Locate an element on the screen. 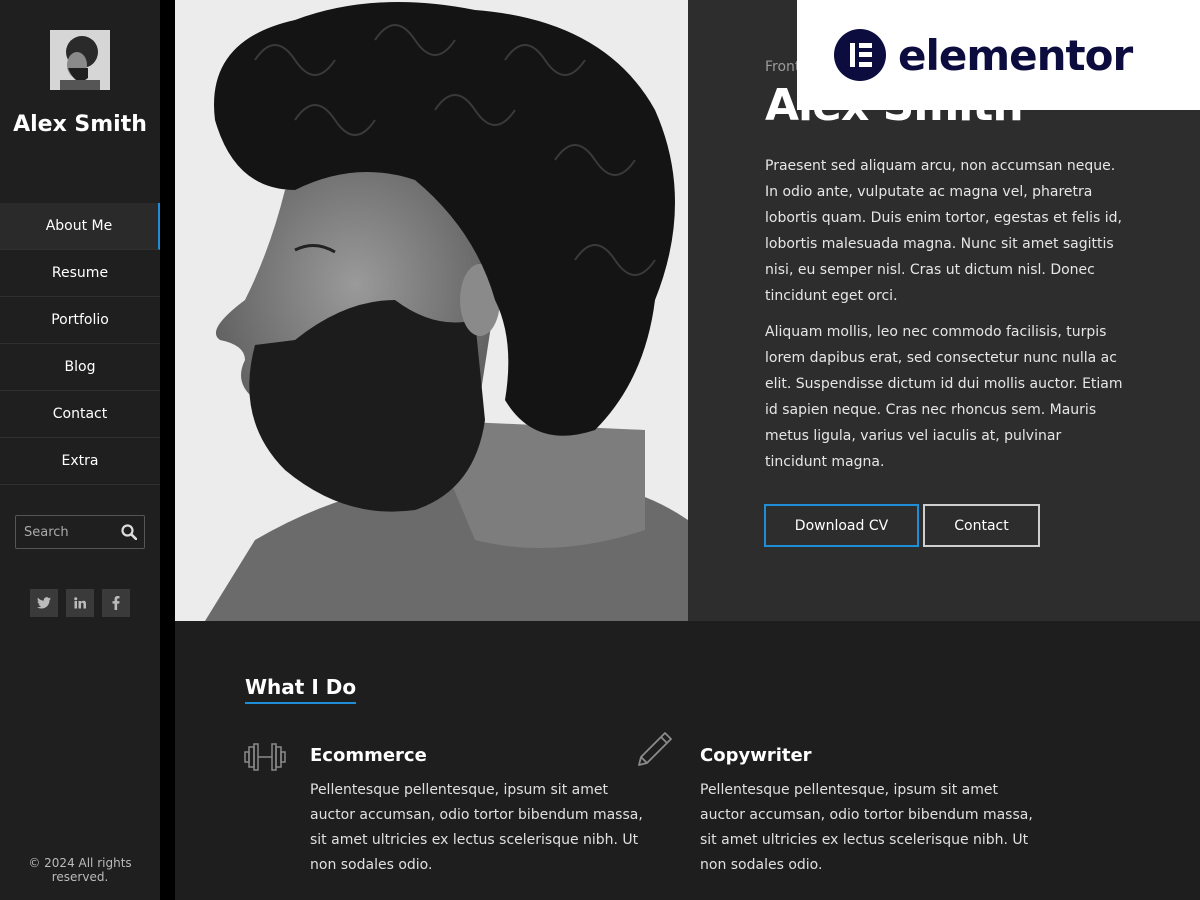 This screenshot has width=1200, height=900. linkedin-icon is located at coordinates (80, 603).